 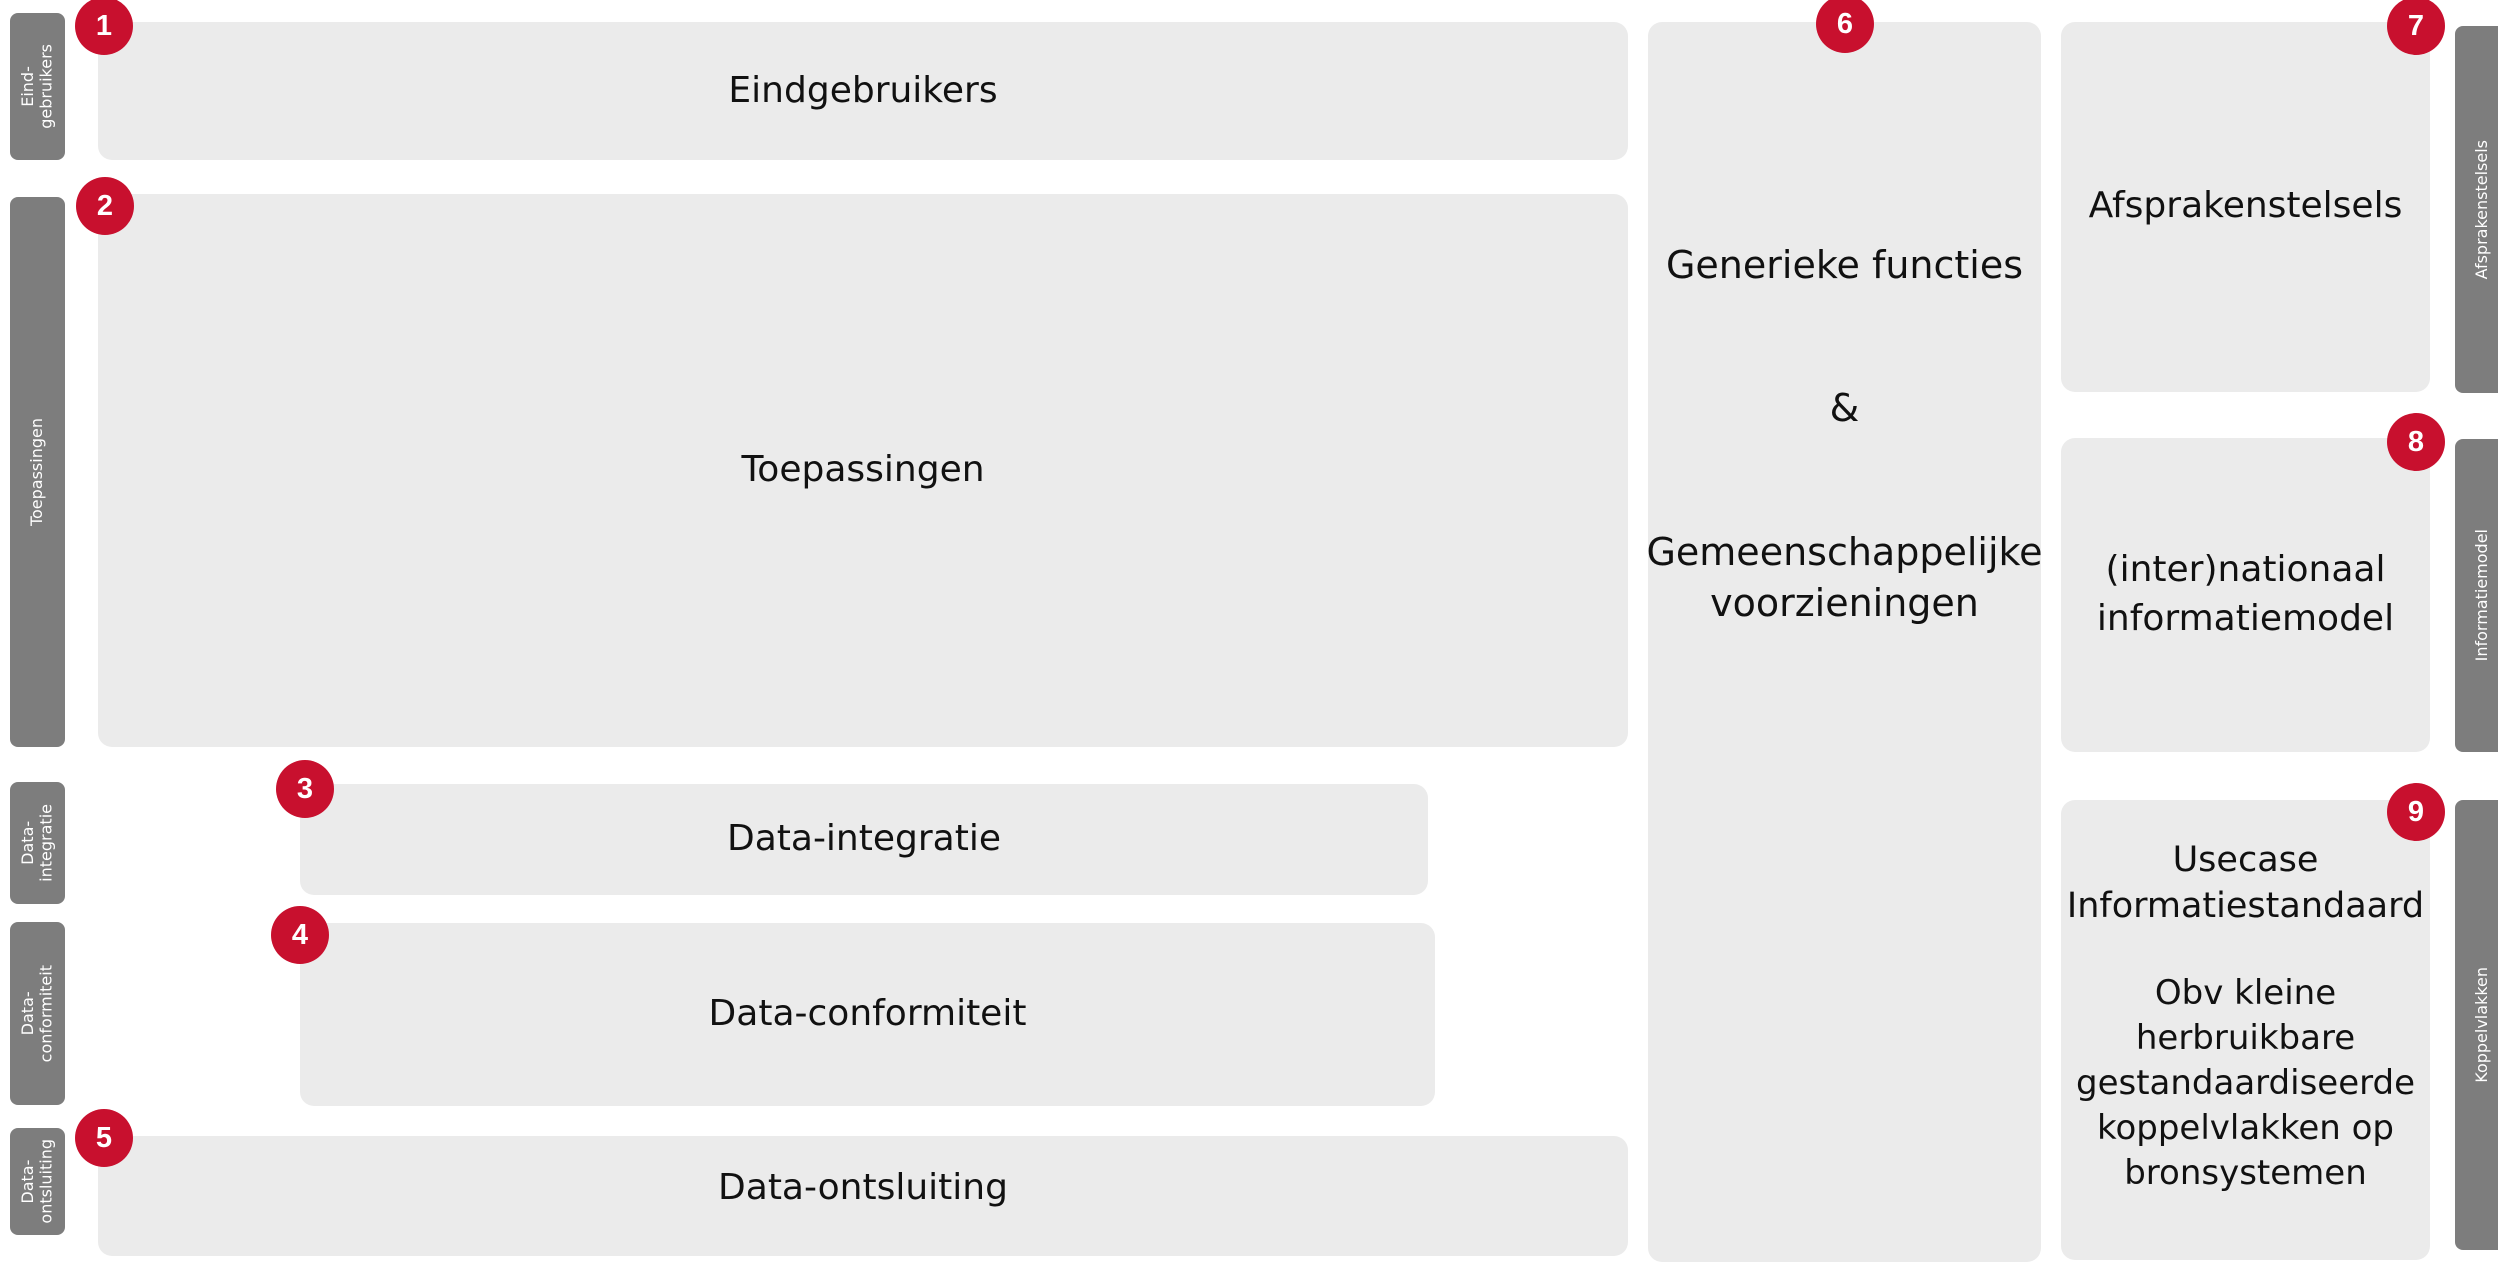 I want to click on layer-number-badge: 3, so click(x=305, y=789).